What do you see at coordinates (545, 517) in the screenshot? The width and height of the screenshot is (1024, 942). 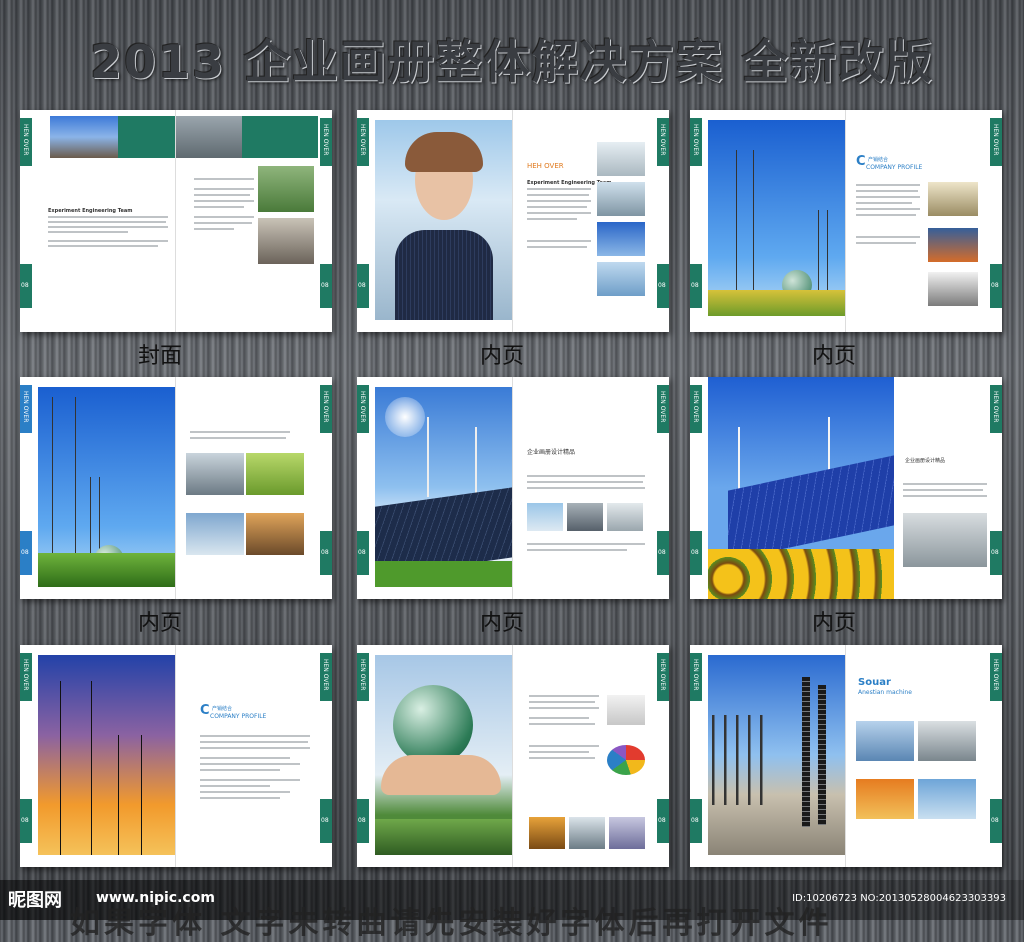 I see `turbine-thumb` at bounding box center [545, 517].